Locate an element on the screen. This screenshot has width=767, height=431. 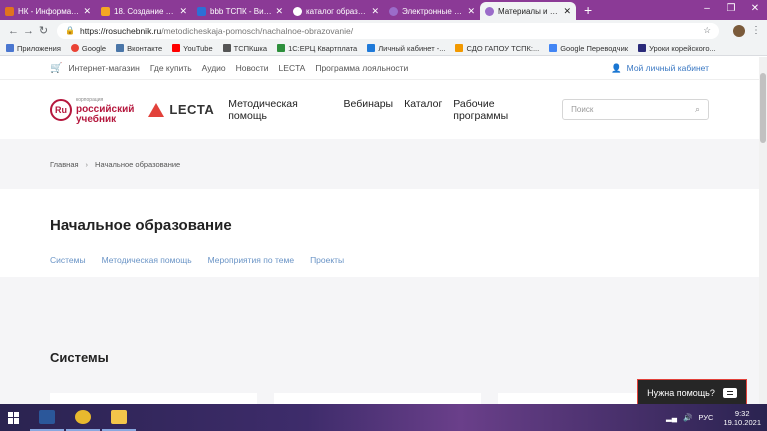
top-link-news: Новости is located at coordinates (252, 68).